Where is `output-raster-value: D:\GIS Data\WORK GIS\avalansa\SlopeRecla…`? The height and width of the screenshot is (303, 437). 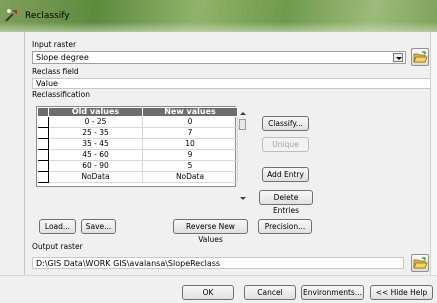
output-raster-value: D:\GIS Data\WORK GIS\avalansa\SlopeRecla… is located at coordinates (128, 263).